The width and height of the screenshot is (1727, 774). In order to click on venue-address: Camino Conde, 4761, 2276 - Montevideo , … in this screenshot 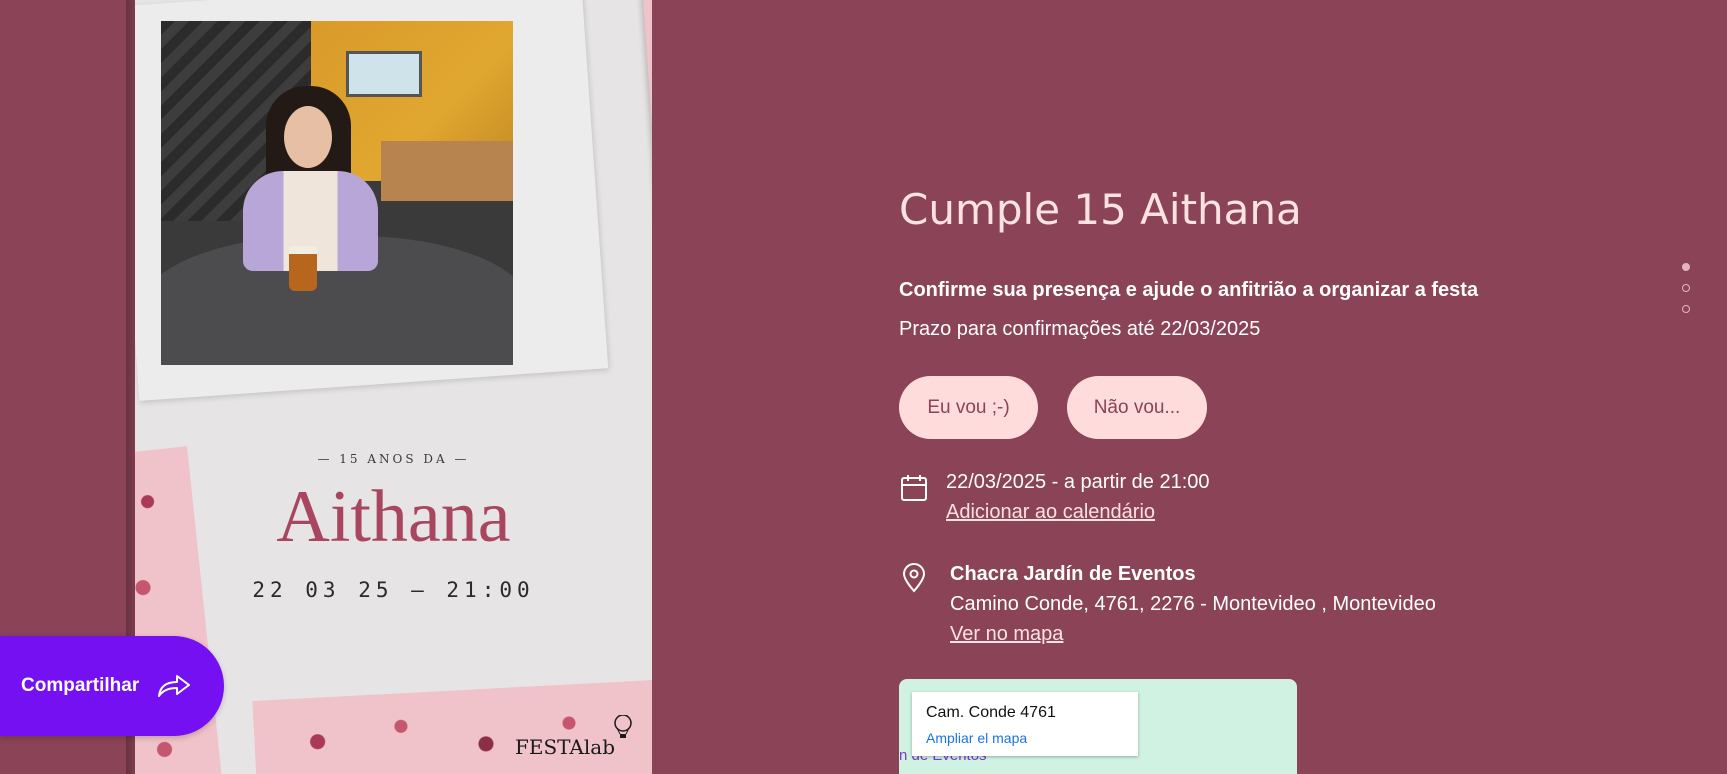, I will do `click(1193, 604)`.